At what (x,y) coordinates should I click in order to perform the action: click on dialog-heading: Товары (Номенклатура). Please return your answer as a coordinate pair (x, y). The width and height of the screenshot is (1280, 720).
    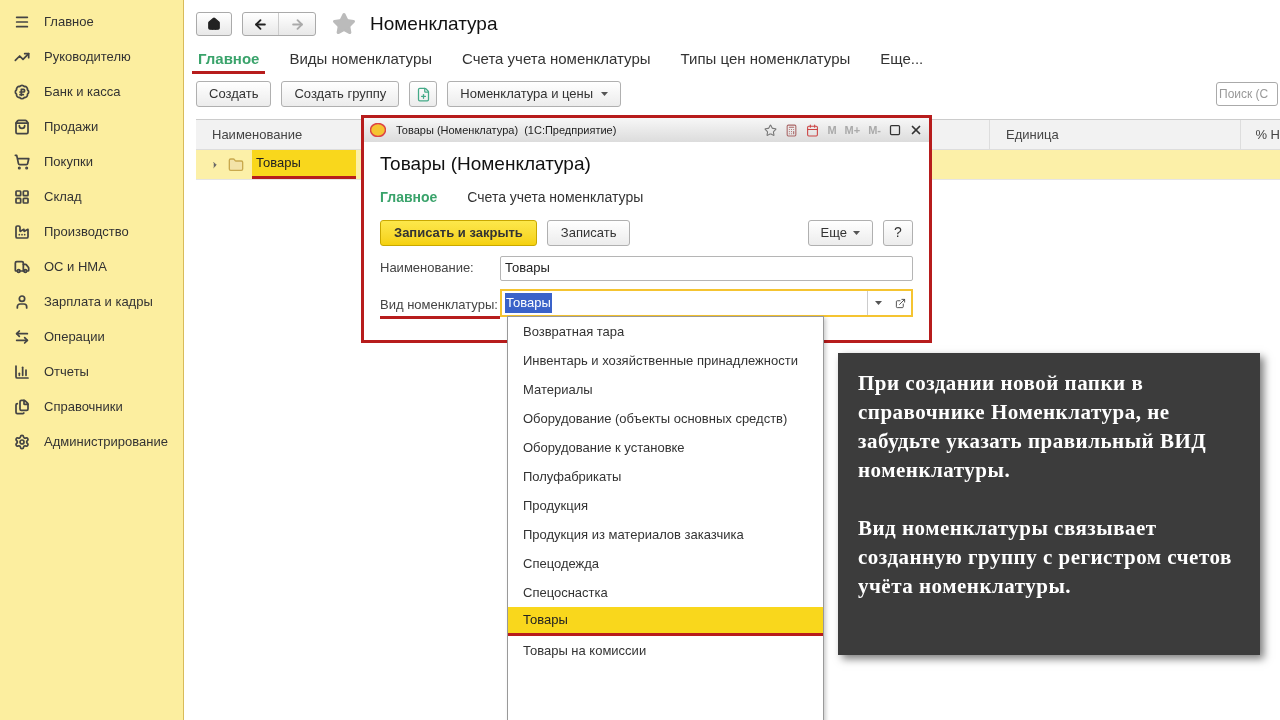
    Looking at the image, I should click on (486, 164).